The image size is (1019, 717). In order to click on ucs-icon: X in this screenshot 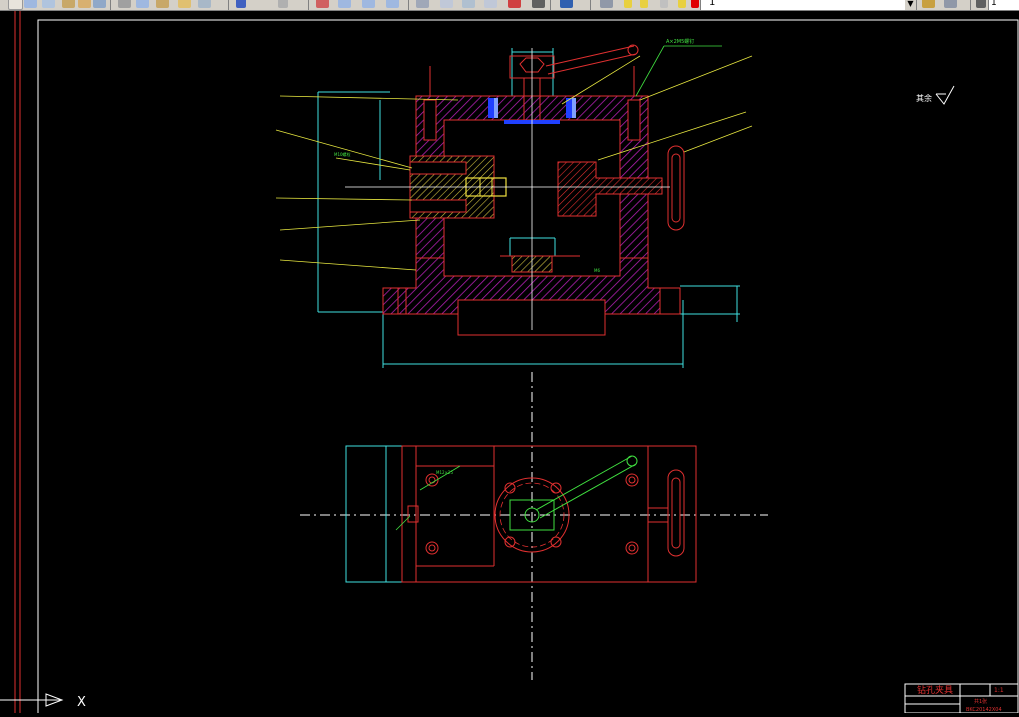, I will do `click(43, 701)`.